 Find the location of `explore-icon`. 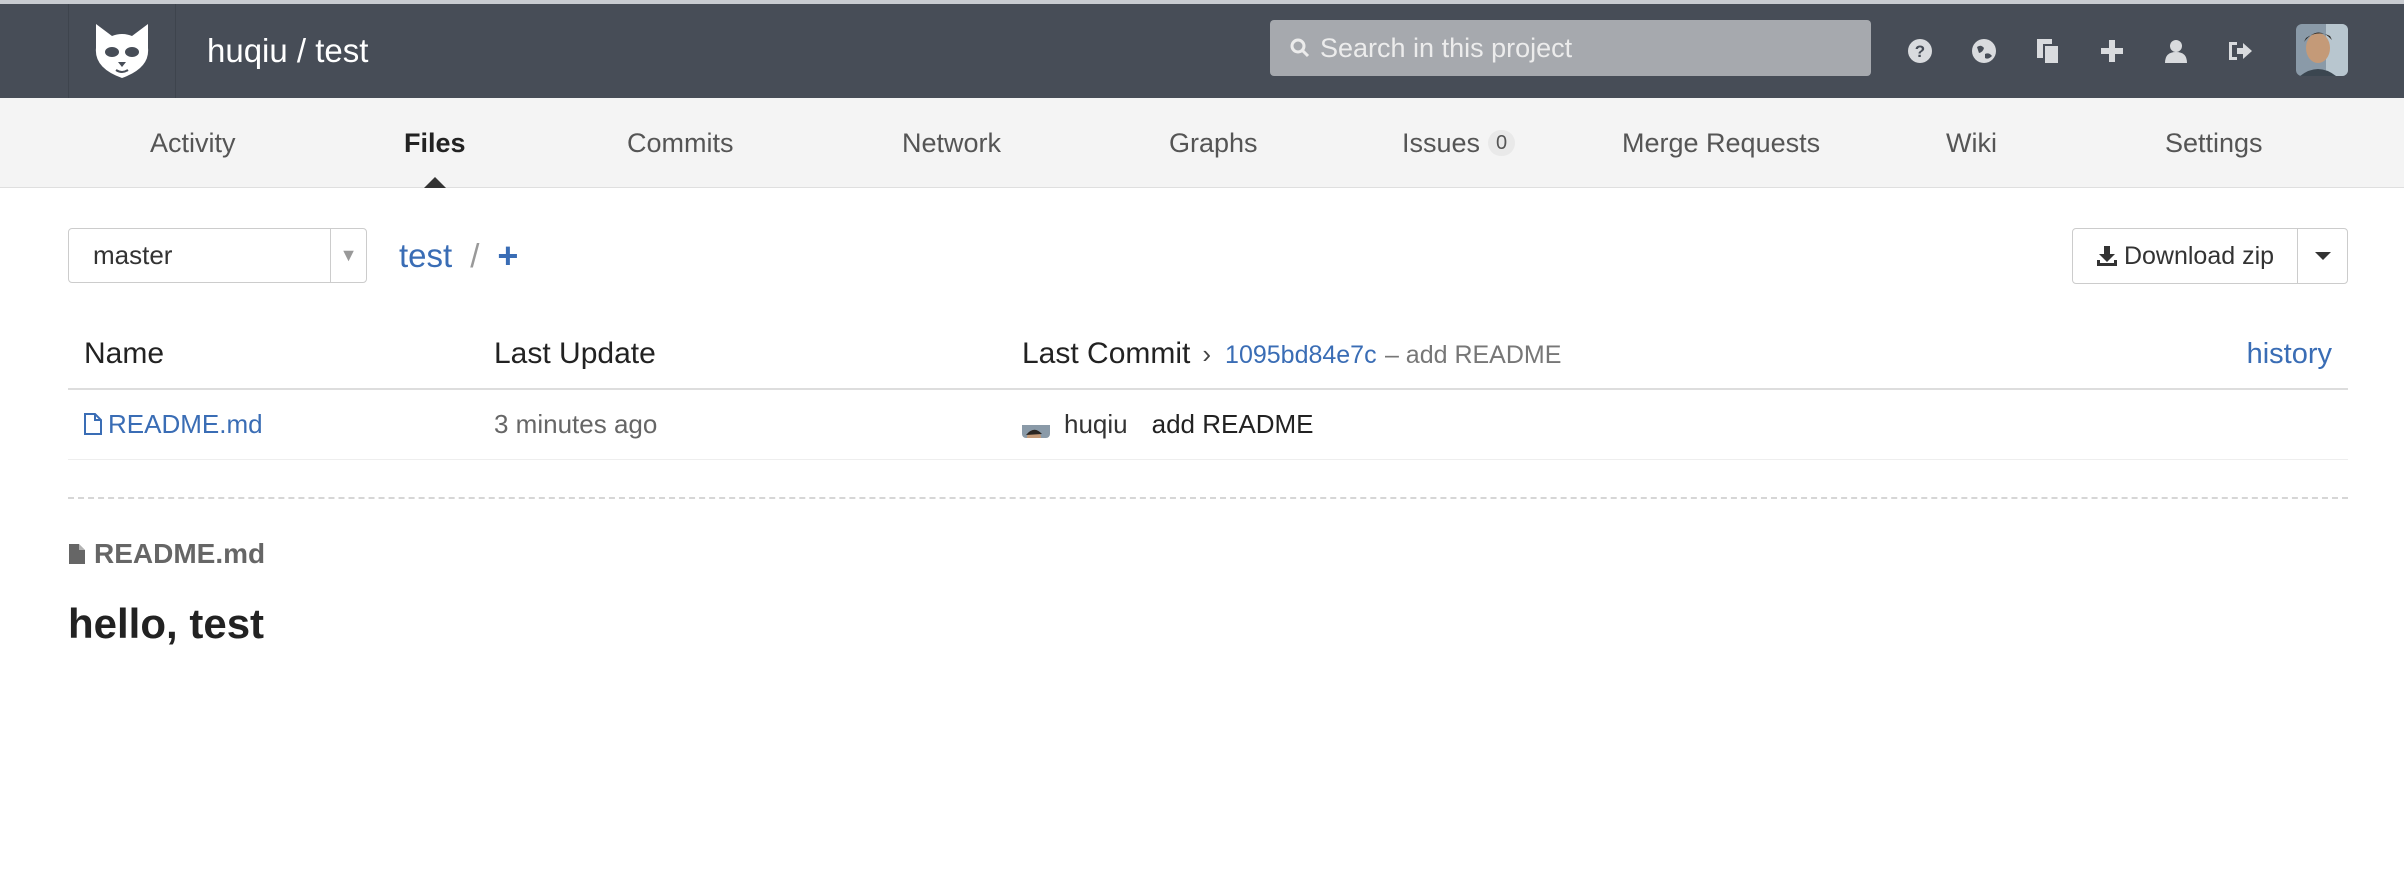

explore-icon is located at coordinates (1984, 51).